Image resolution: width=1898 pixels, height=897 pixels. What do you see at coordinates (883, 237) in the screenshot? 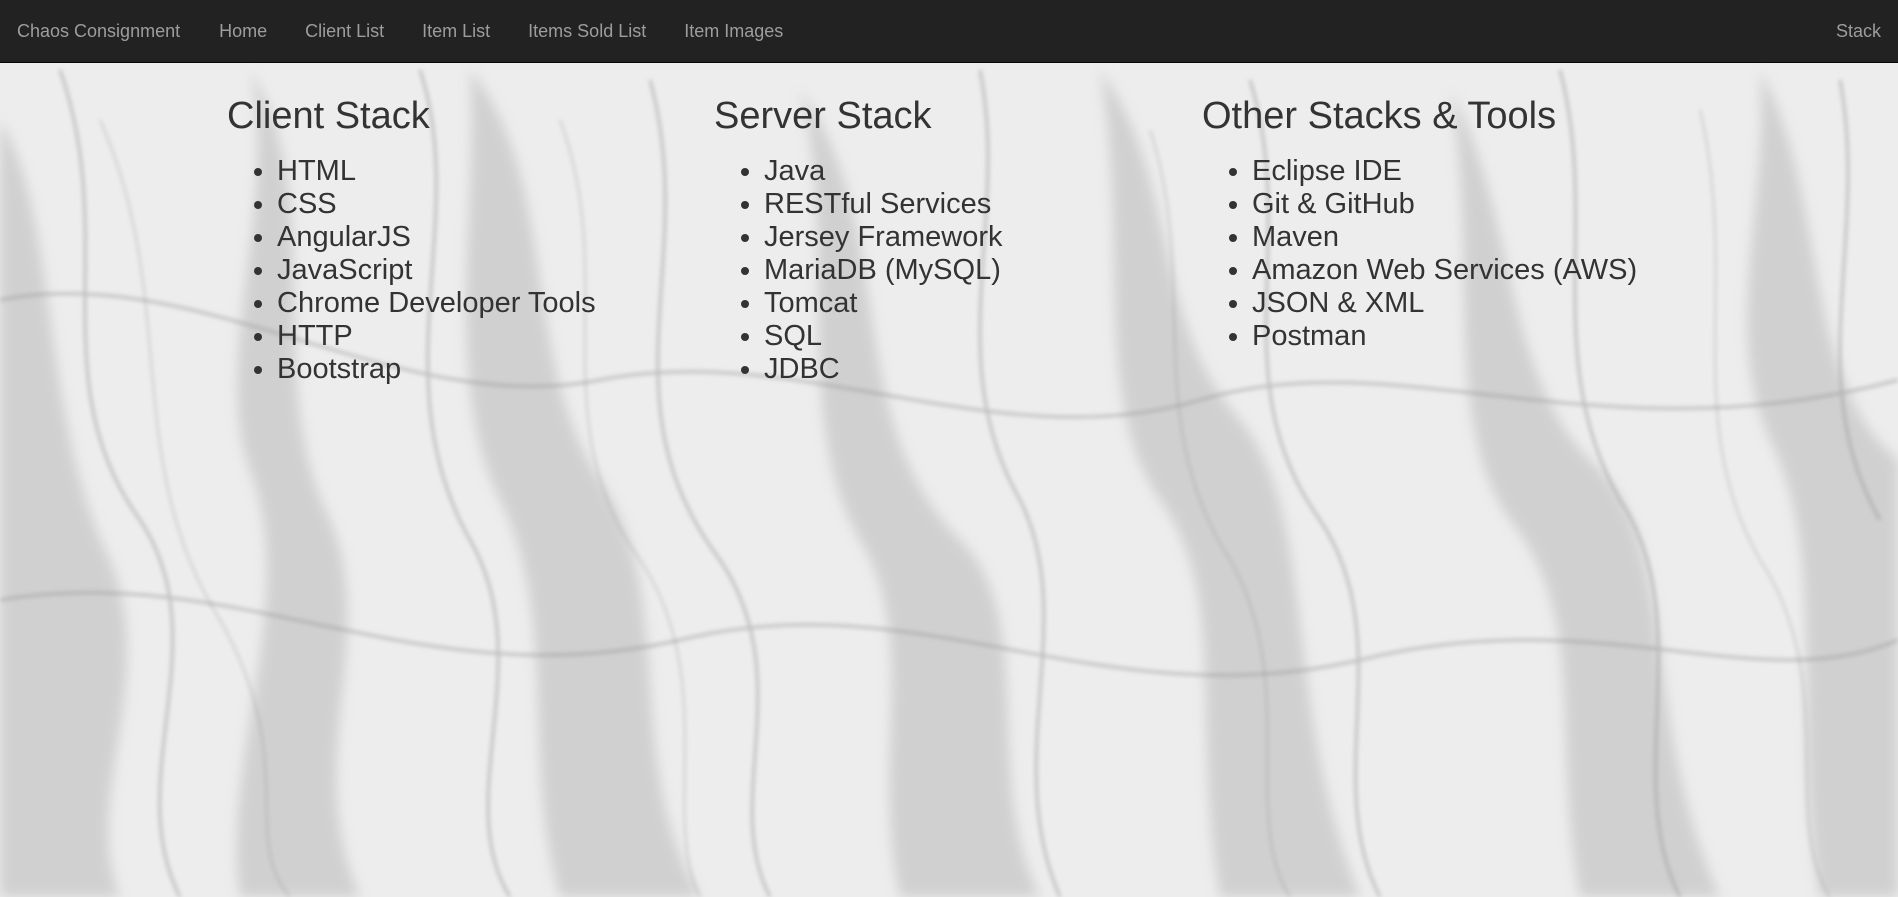
I see `list-item: Jersey Framework` at bounding box center [883, 237].